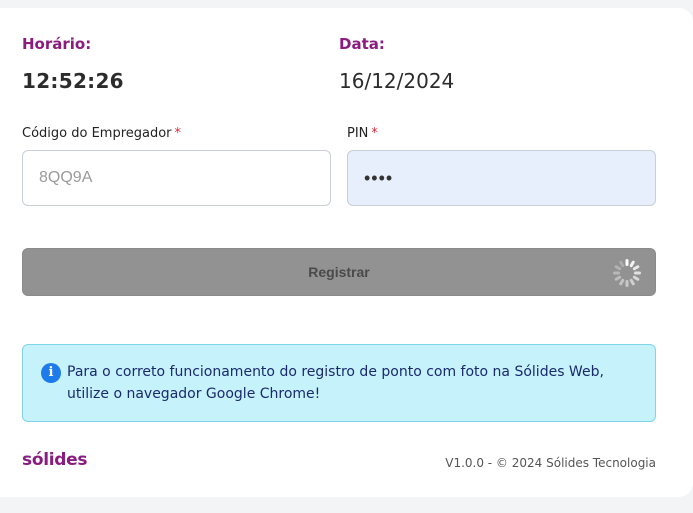  Describe the element at coordinates (73, 81) in the screenshot. I see `current-time: 12:52:26` at that location.